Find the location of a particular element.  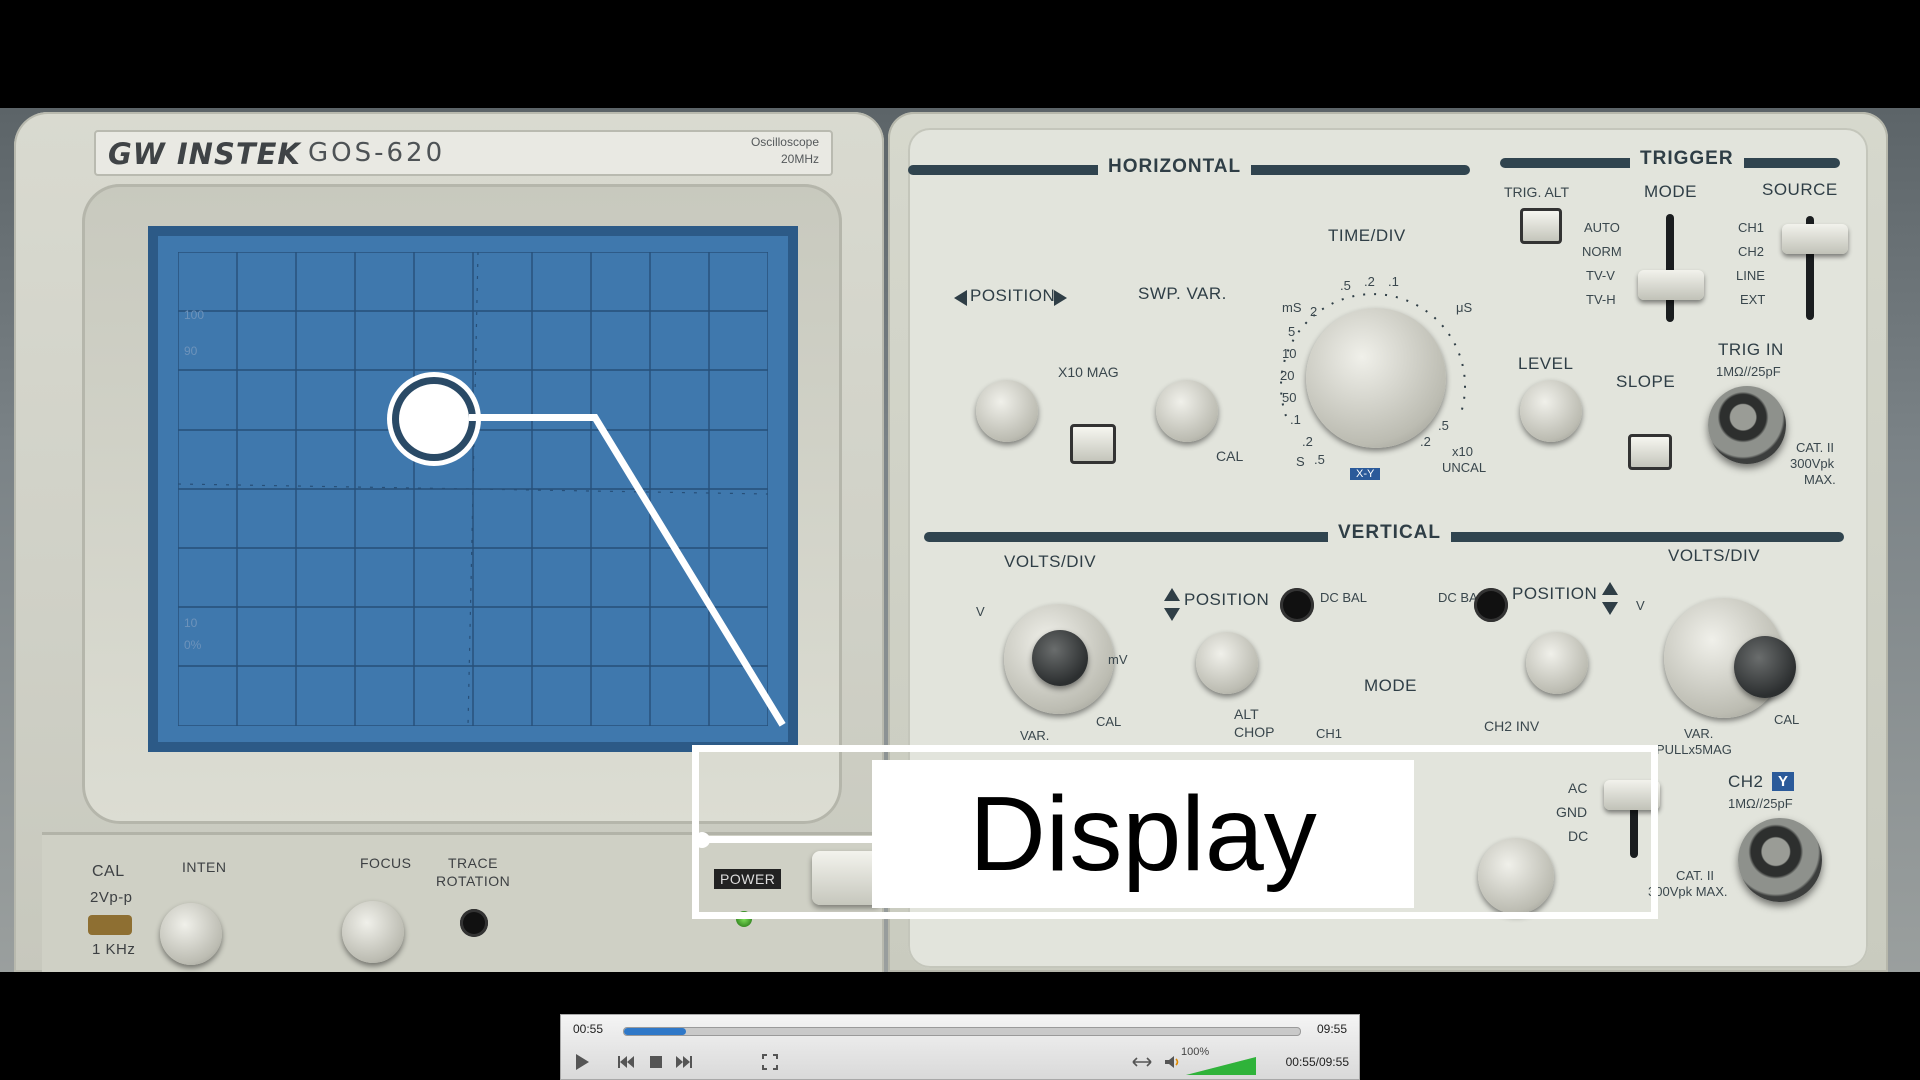

time-div-knob is located at coordinates (1376, 378).